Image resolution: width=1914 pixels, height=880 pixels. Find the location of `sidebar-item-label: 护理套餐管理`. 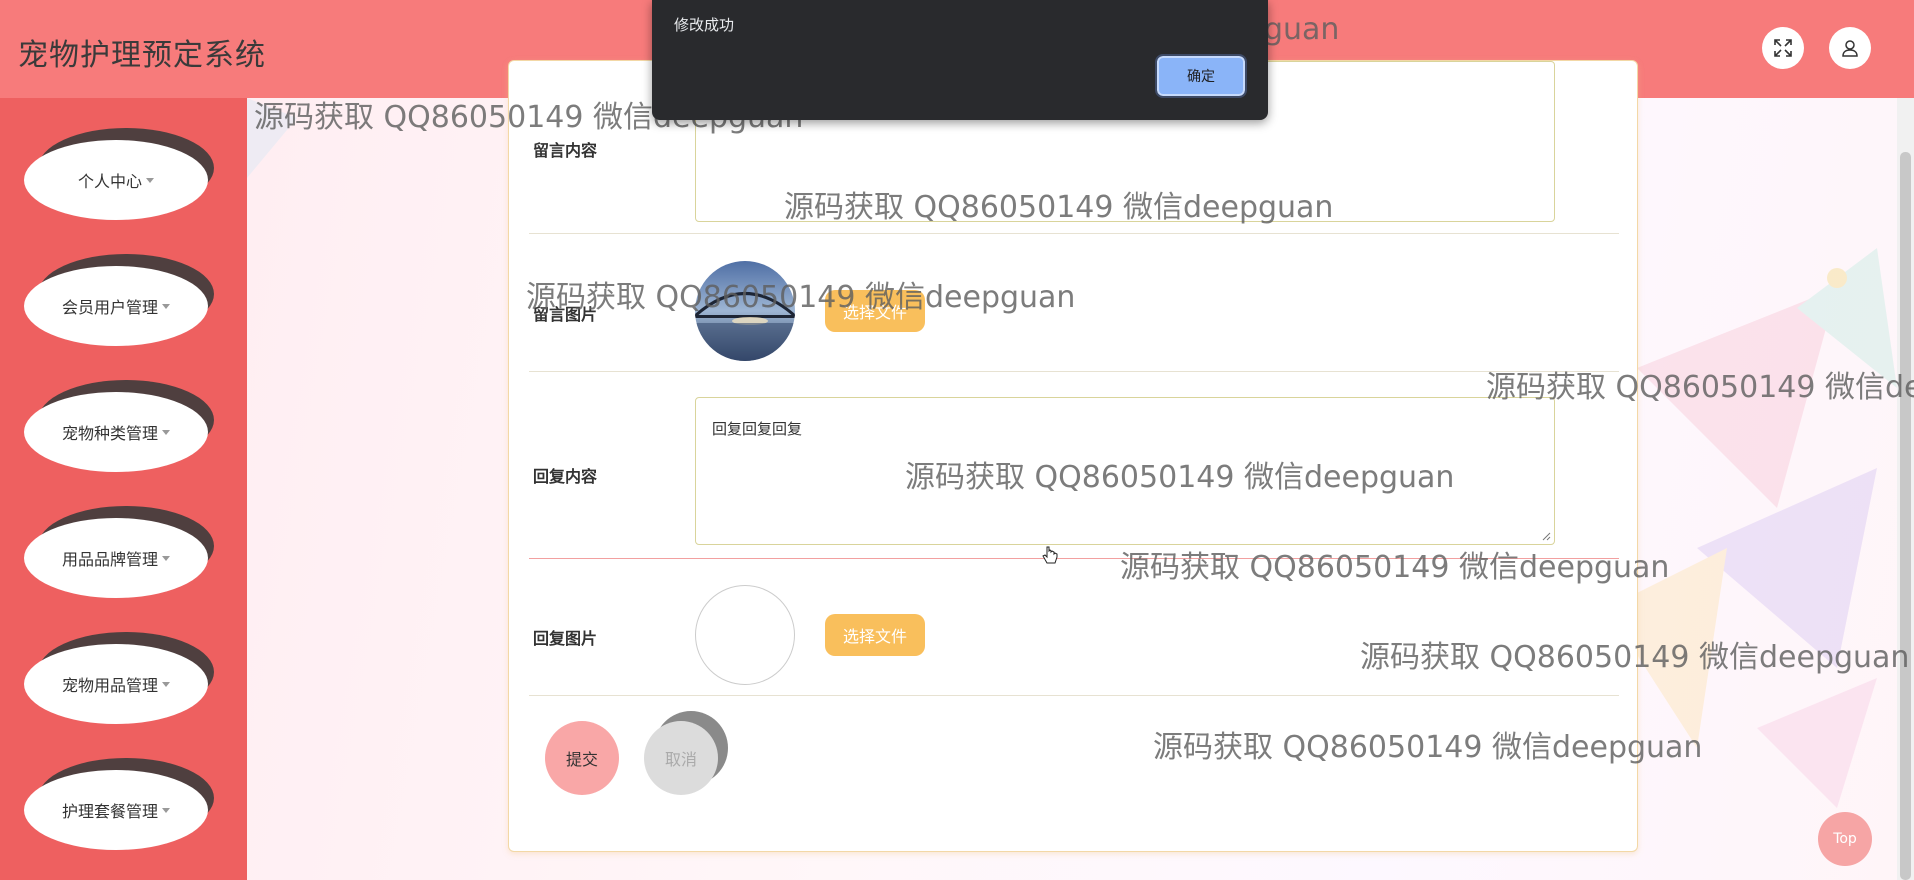

sidebar-item-label: 护理套餐管理 is located at coordinates (109, 811).